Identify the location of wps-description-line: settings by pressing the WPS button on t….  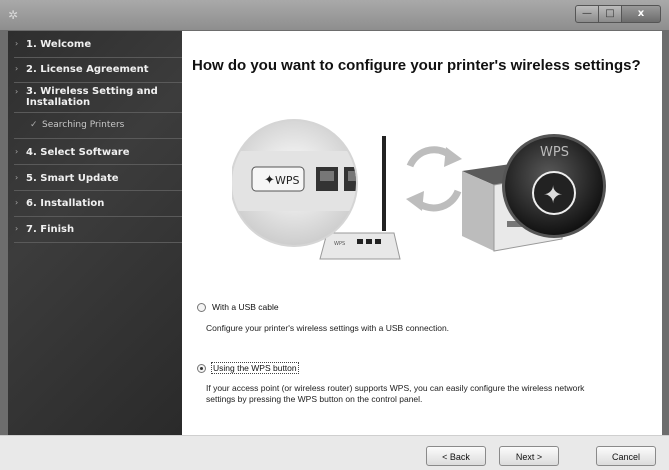
(314, 399).